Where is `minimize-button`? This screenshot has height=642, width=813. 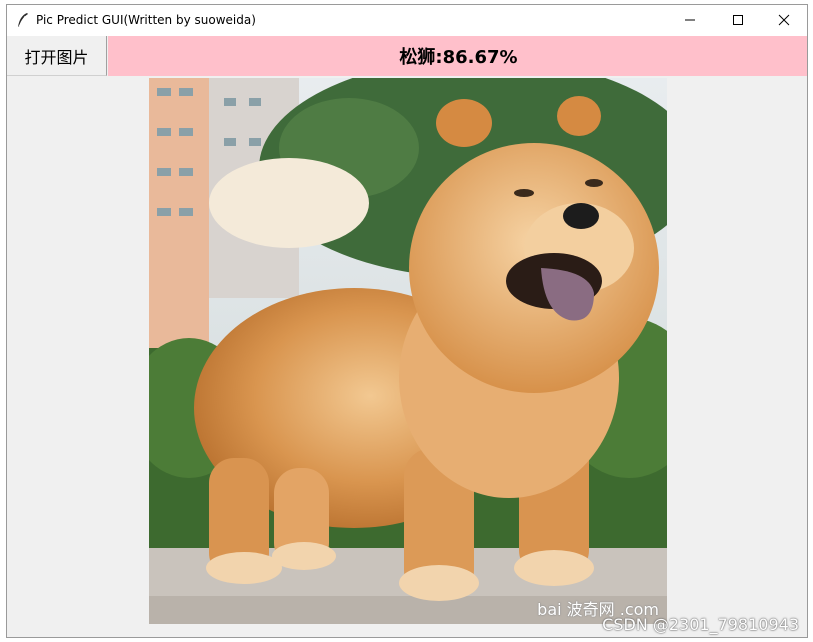
minimize-button is located at coordinates (690, 20).